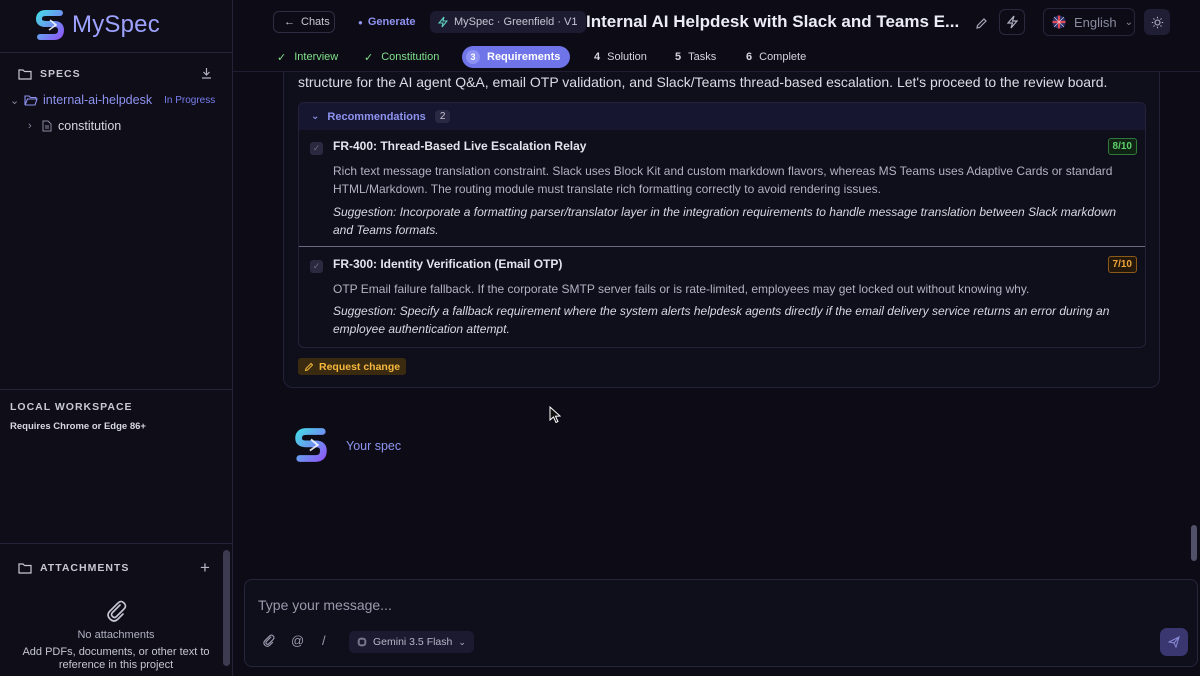 The height and width of the screenshot is (676, 1200). I want to click on model-select: Gemini 3.5 Flash ⌄, so click(411, 642).